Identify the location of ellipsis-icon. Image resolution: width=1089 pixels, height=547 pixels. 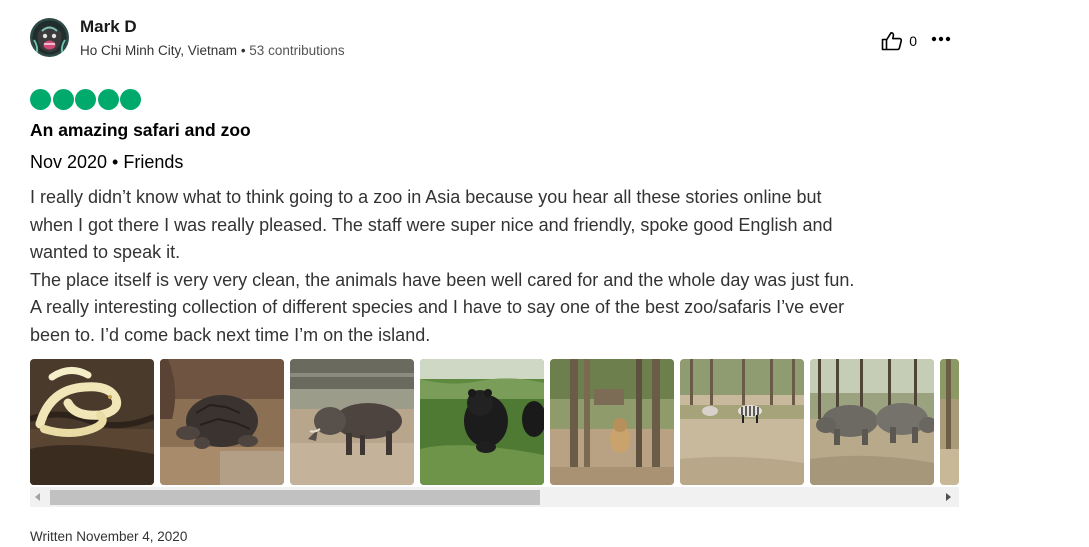
(941, 39).